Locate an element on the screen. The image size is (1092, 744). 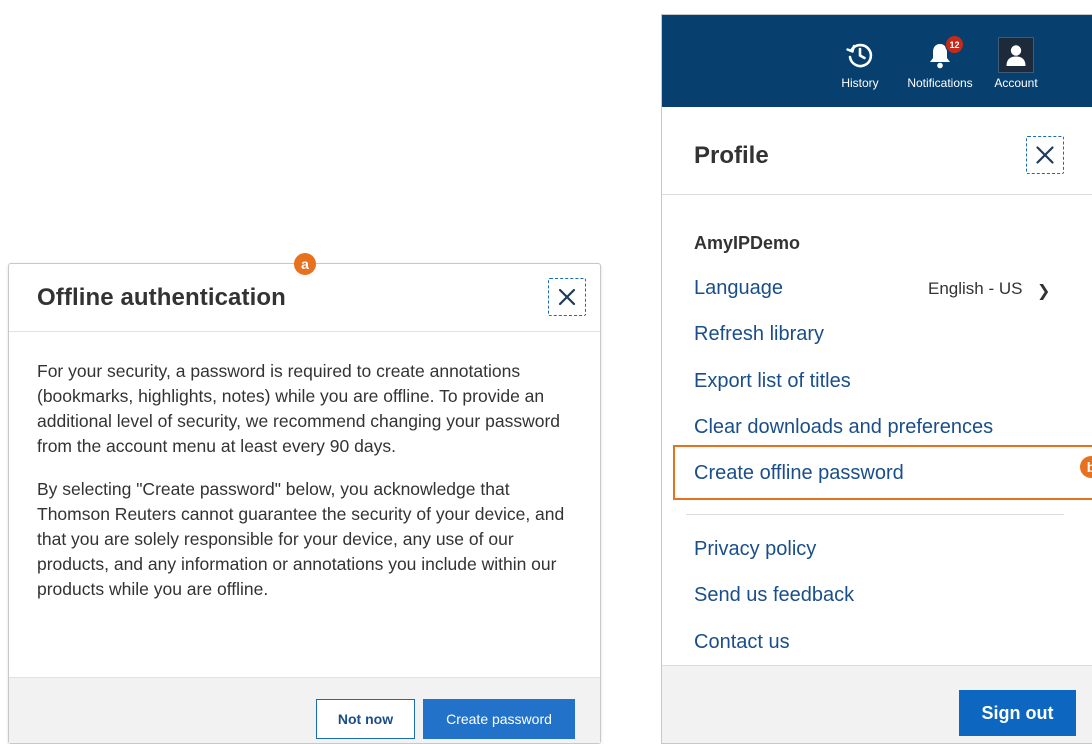
history-button: History is located at coordinates (860, 67).